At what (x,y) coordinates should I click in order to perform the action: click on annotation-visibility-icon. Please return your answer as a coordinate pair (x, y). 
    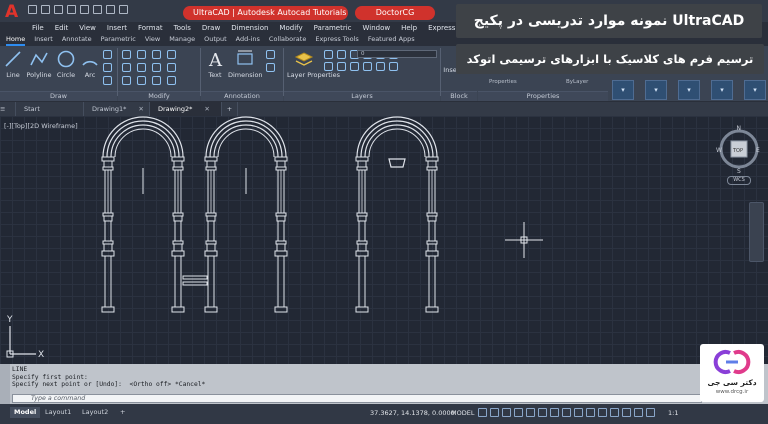
    Looking at the image, I should click on (626, 412).